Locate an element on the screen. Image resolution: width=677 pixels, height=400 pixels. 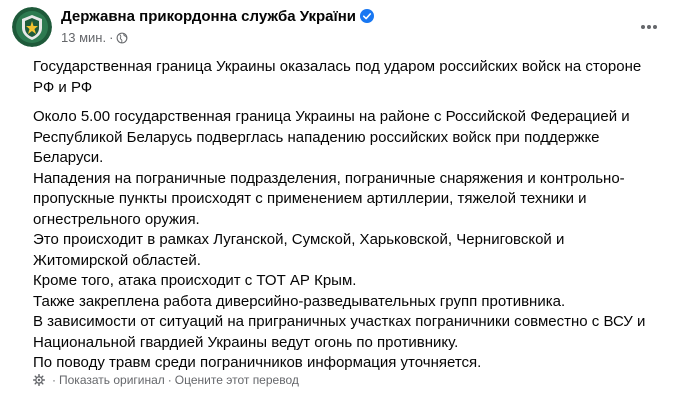
author-name: Державна прикордонна служба України is located at coordinates (218, 16).